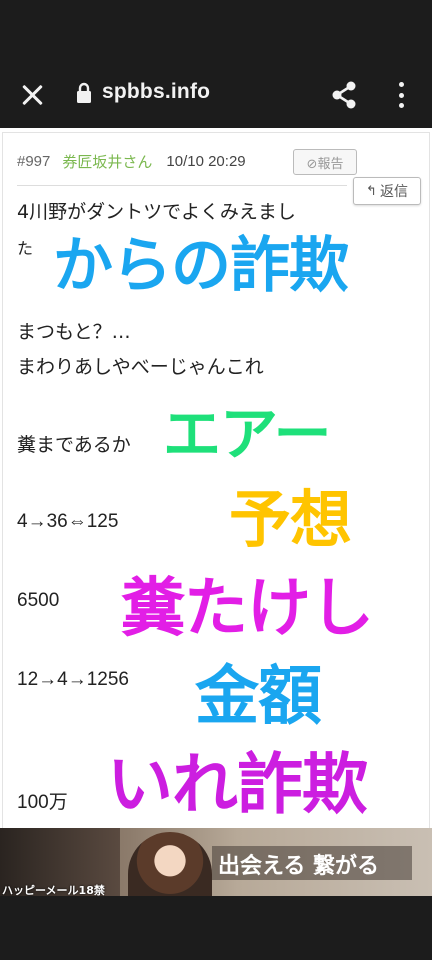 This screenshot has height=960, width=432. Describe the element at coordinates (325, 162) in the screenshot. I see `report-button: ⊘報告` at that location.